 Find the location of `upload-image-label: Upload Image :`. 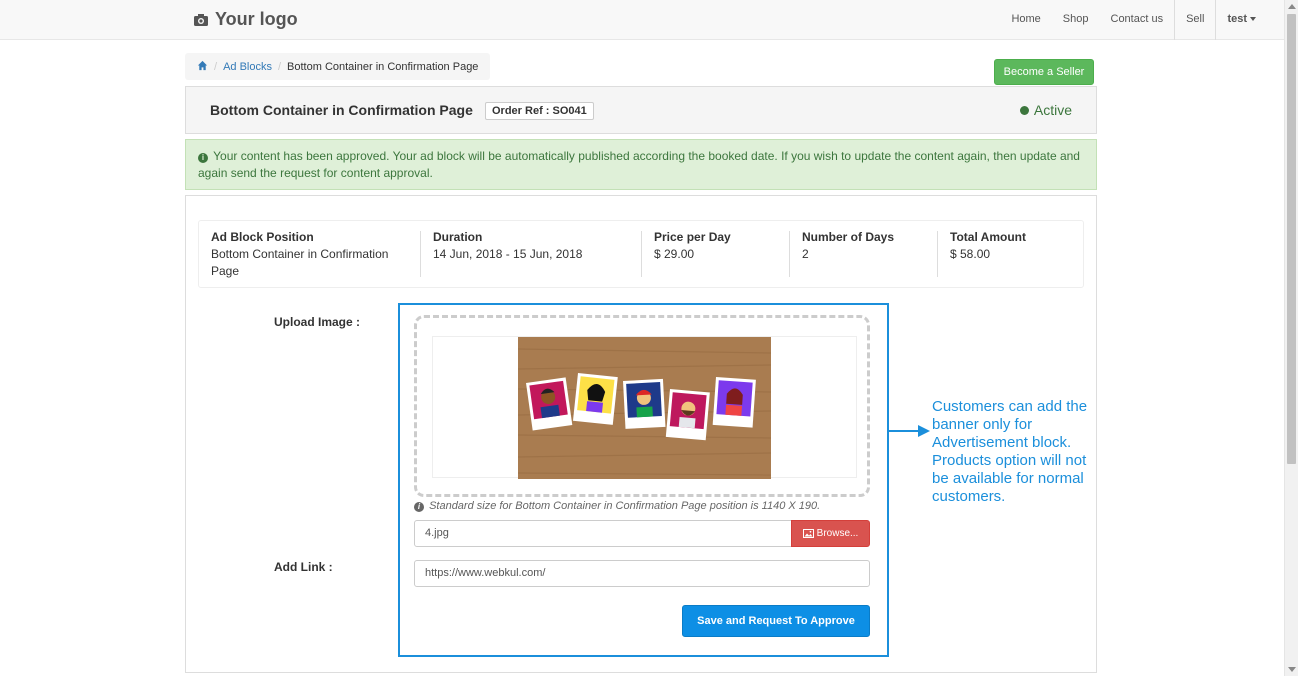

upload-image-label: Upload Image : is located at coordinates (317, 322).